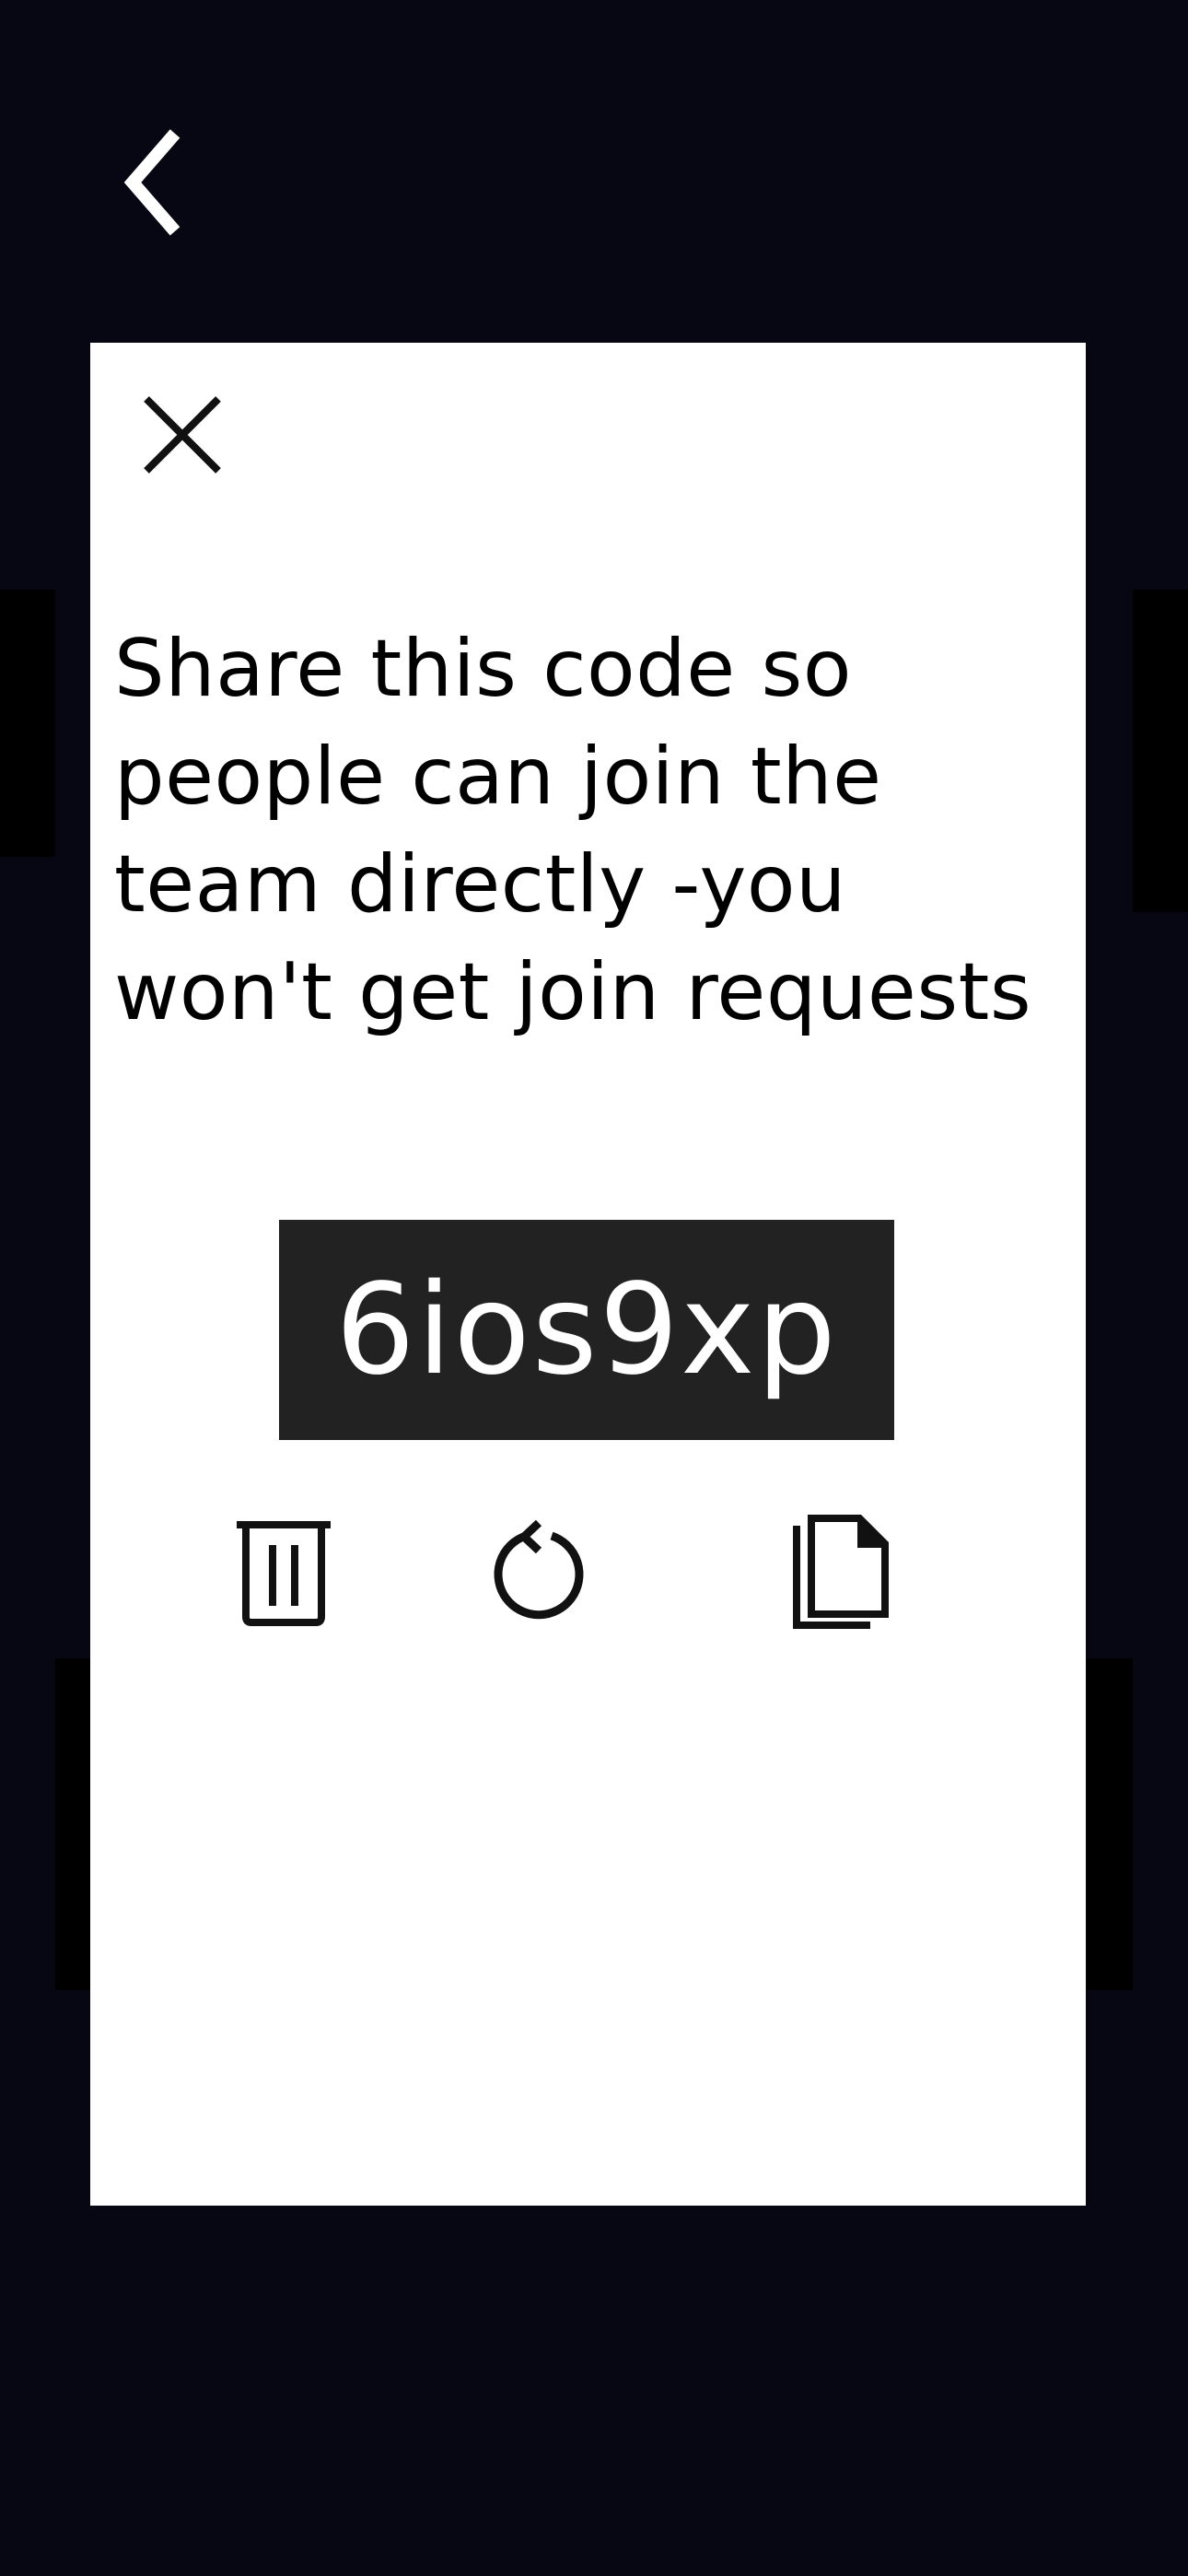  What do you see at coordinates (73, 1824) in the screenshot?
I see `background-block-lower-left` at bounding box center [73, 1824].